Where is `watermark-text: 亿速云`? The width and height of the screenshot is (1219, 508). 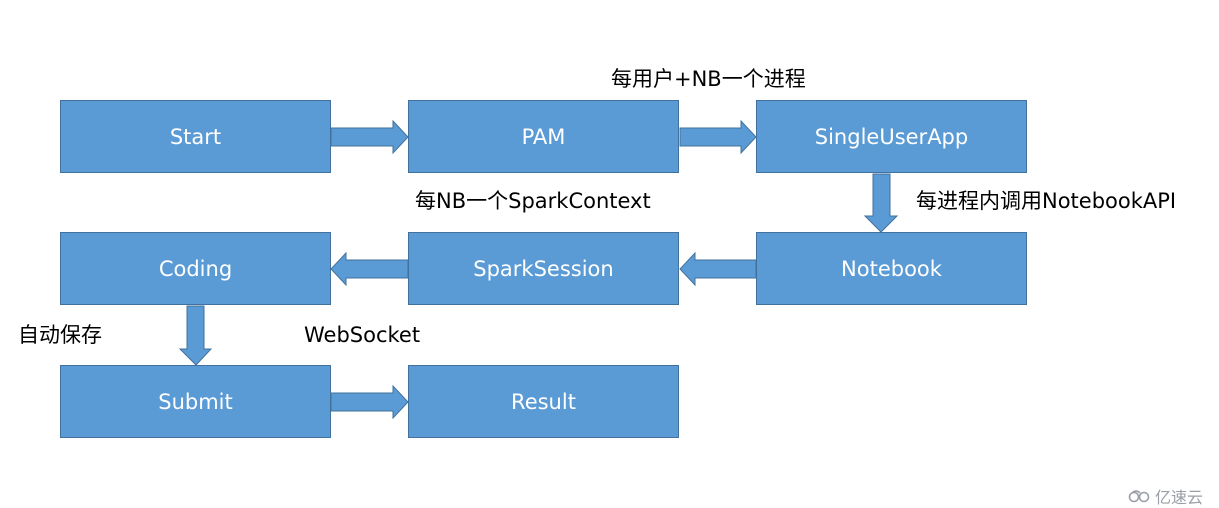 watermark-text: 亿速云 is located at coordinates (1179, 497).